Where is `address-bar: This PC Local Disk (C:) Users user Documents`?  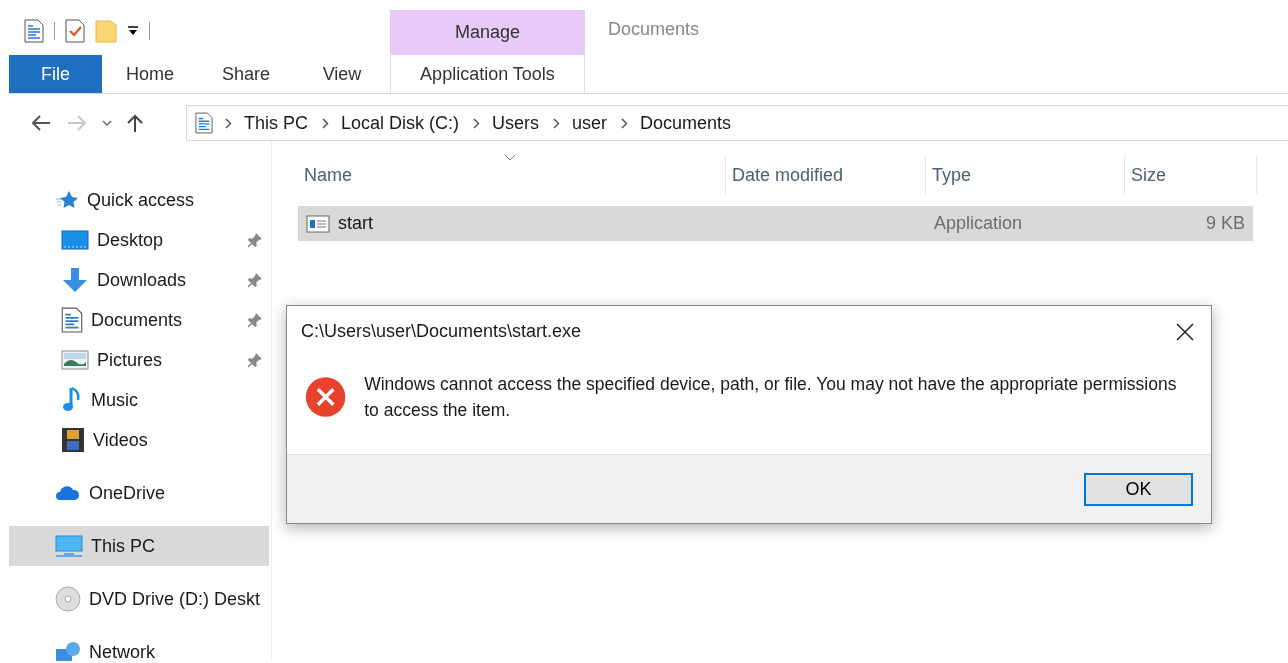
address-bar: This PC Local Disk (C:) Users user Documents is located at coordinates (737, 123).